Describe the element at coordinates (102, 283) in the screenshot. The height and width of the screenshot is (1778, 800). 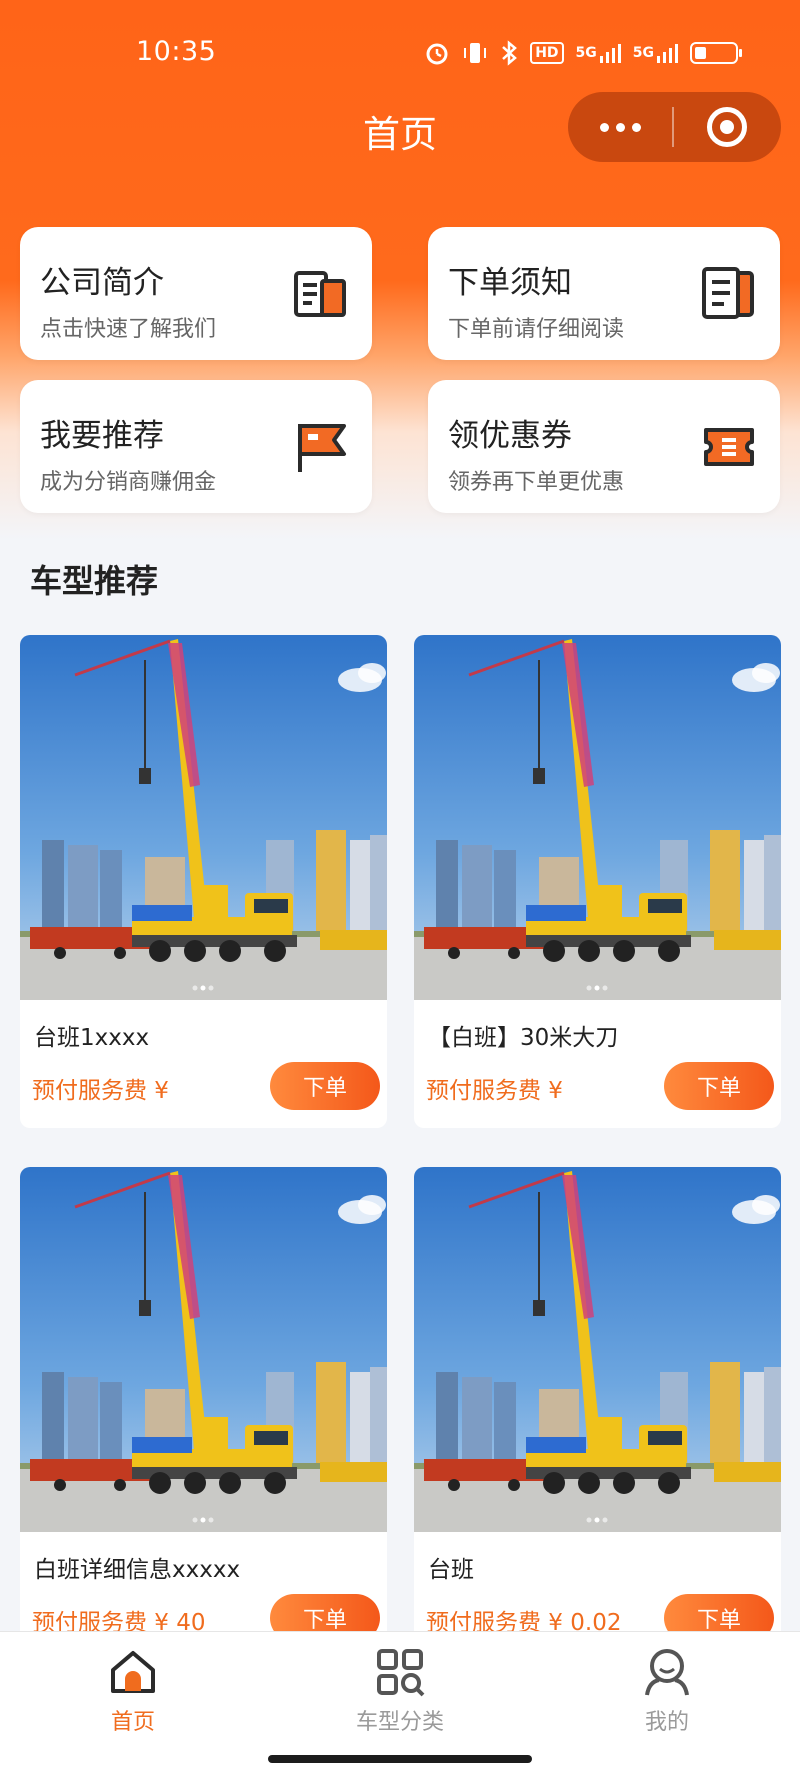
I see `shortcut-title: 公司简介` at that location.